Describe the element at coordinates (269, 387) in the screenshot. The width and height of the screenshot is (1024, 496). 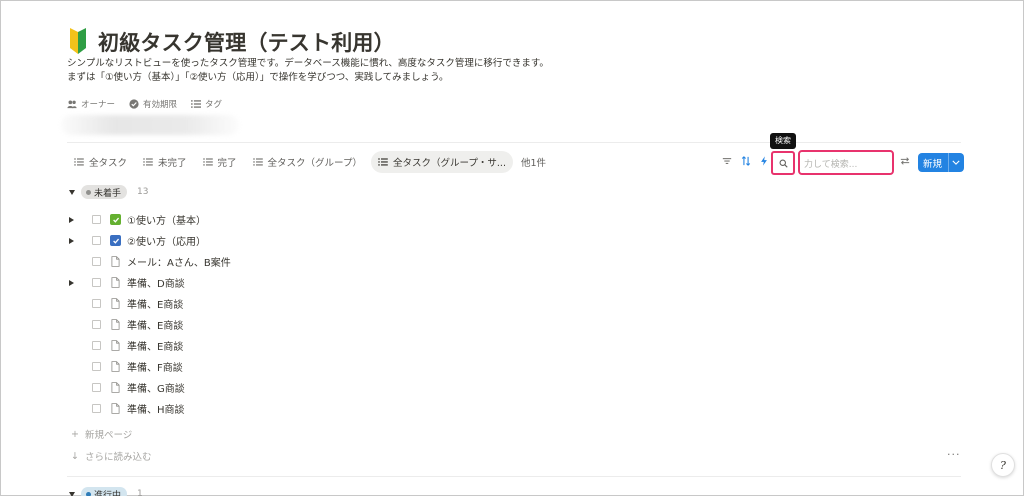
I see `list-item: 準備、G商談` at that location.